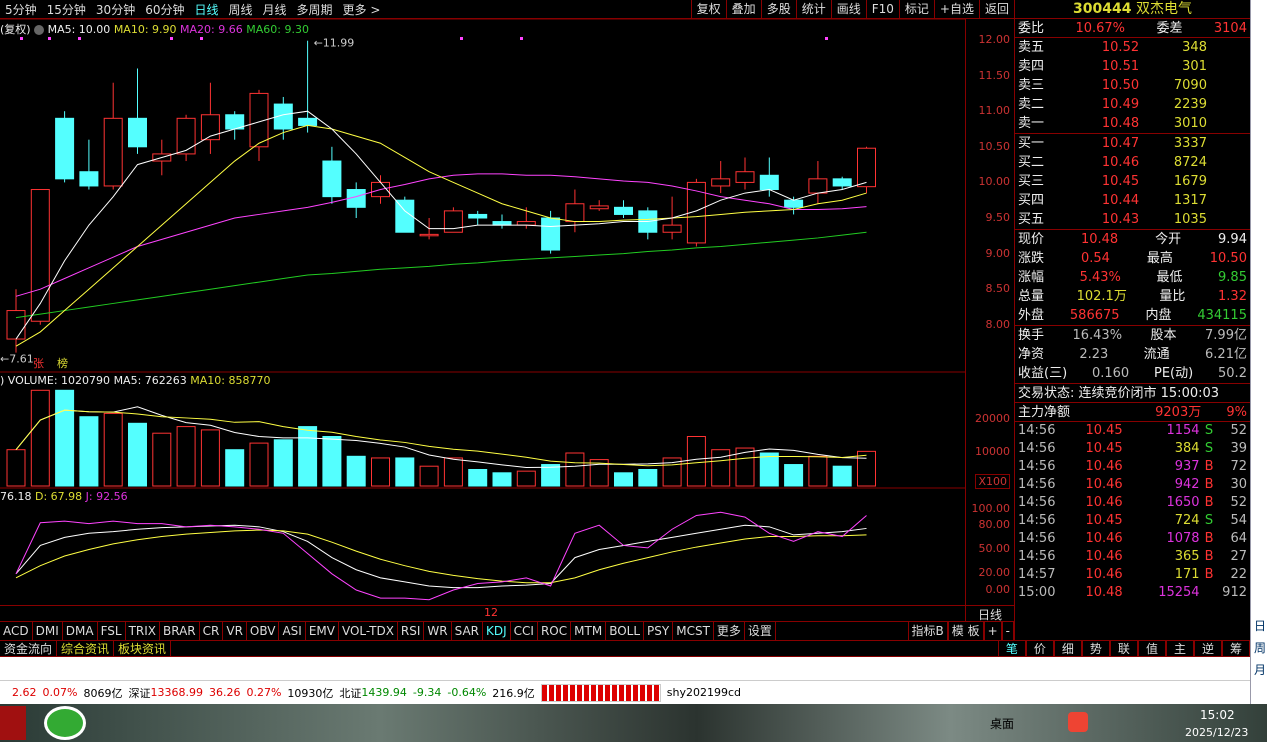 This screenshot has width=1267, height=742. I want to click on bids-row: 买二 10.46 8724, so click(1132, 162).